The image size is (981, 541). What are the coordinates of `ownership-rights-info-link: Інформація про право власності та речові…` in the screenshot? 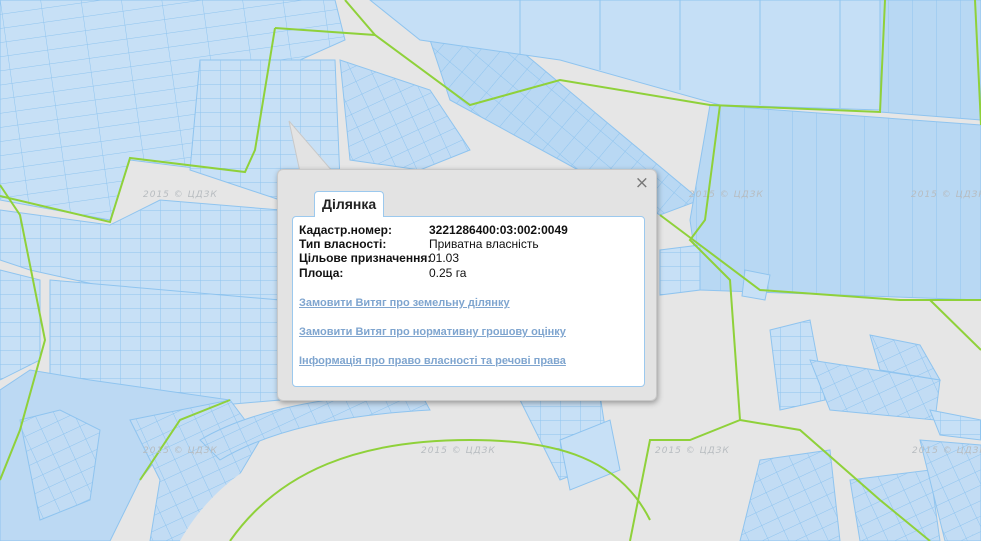 It's located at (432, 361).